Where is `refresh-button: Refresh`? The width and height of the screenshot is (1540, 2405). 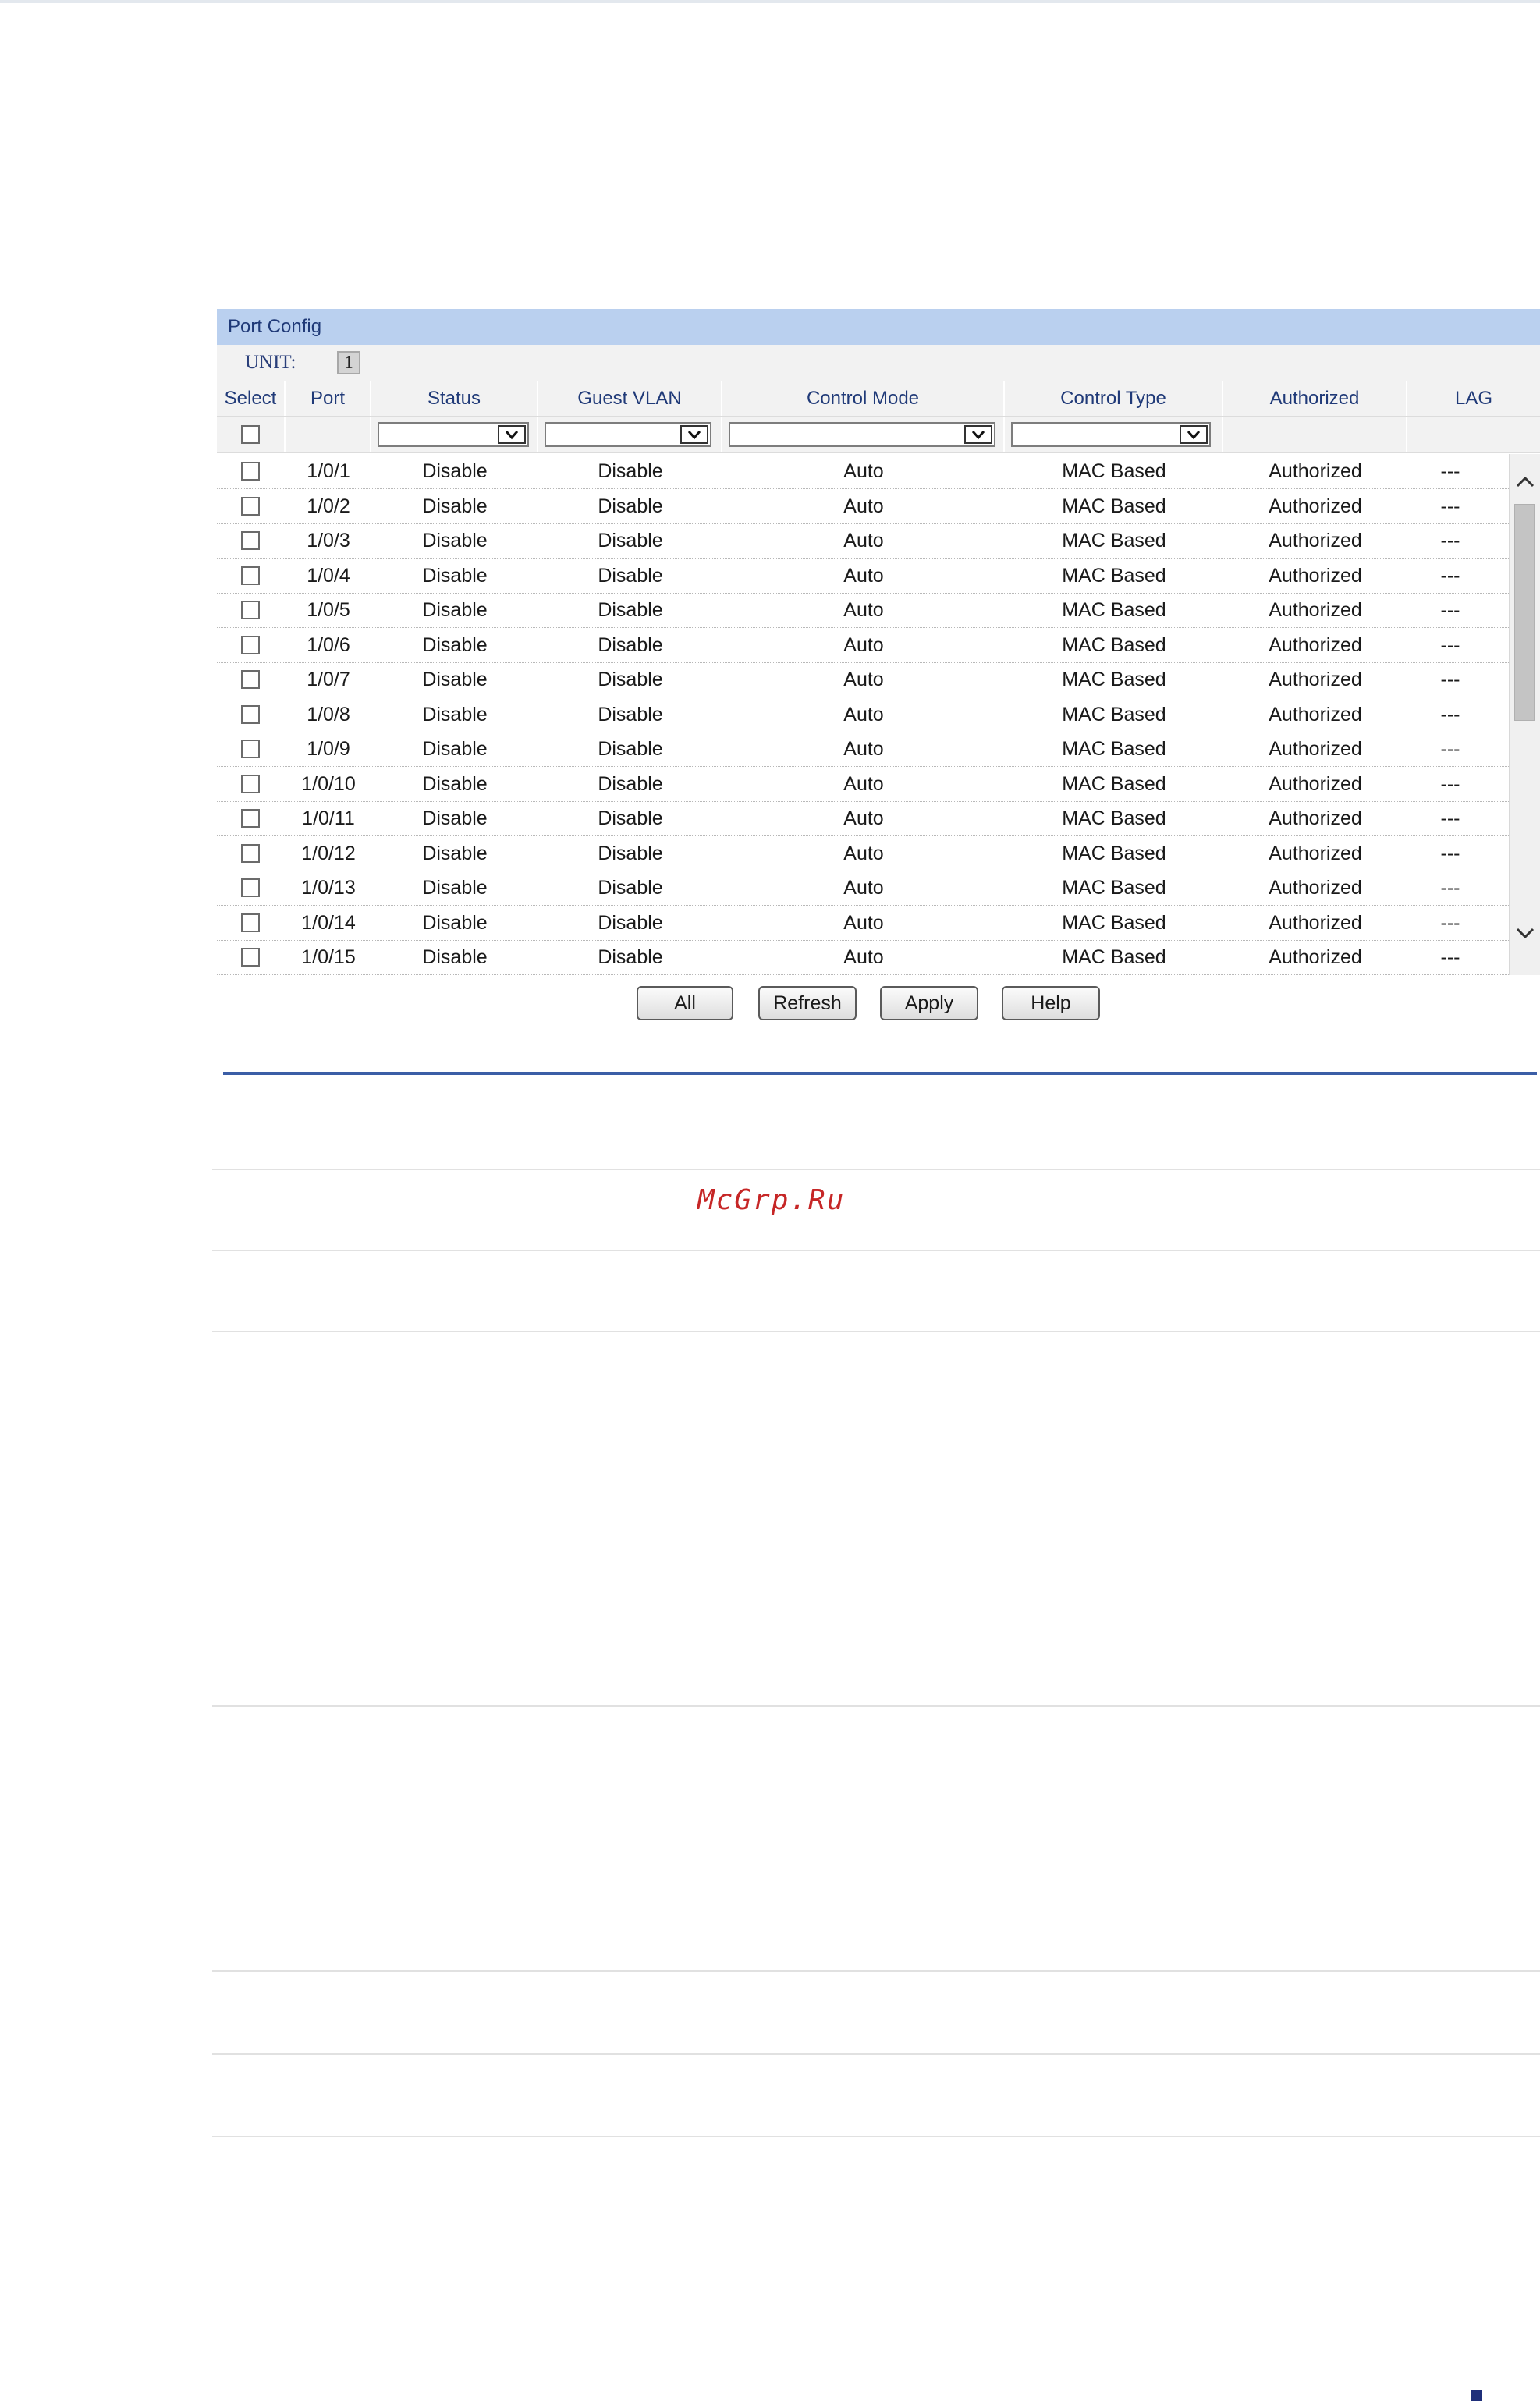 refresh-button: Refresh is located at coordinates (807, 1003).